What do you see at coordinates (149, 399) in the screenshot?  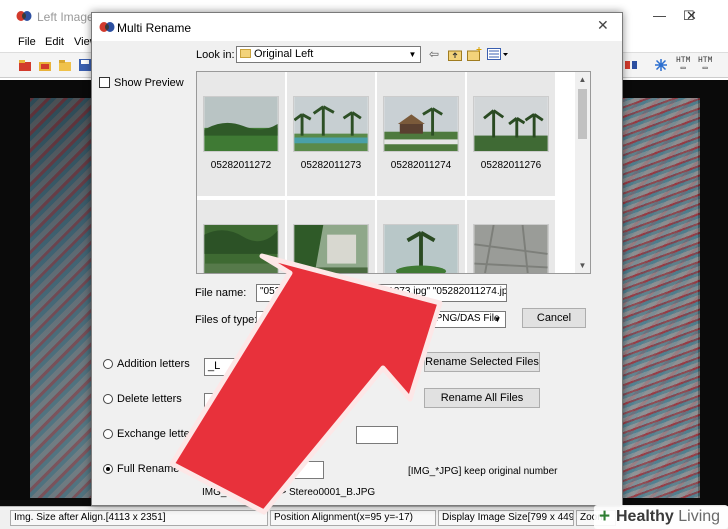 I see `delete-letters-label: Delete letters` at bounding box center [149, 399].